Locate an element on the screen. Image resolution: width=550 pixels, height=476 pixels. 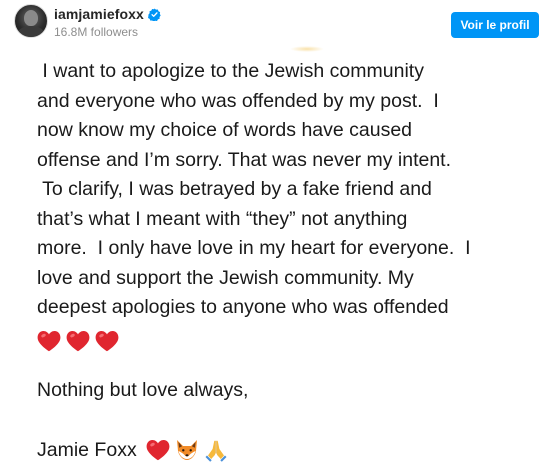
signature-row: Jamie Foxx is located at coordinates (132, 450).